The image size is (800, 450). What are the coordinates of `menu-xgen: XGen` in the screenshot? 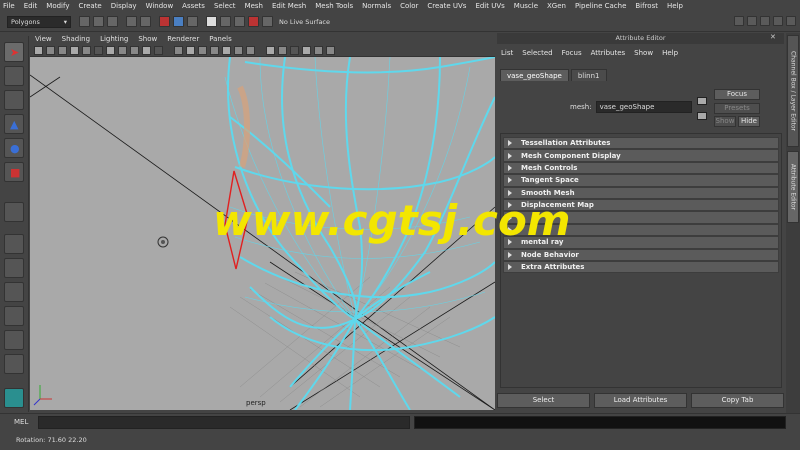 It's located at (556, 6).